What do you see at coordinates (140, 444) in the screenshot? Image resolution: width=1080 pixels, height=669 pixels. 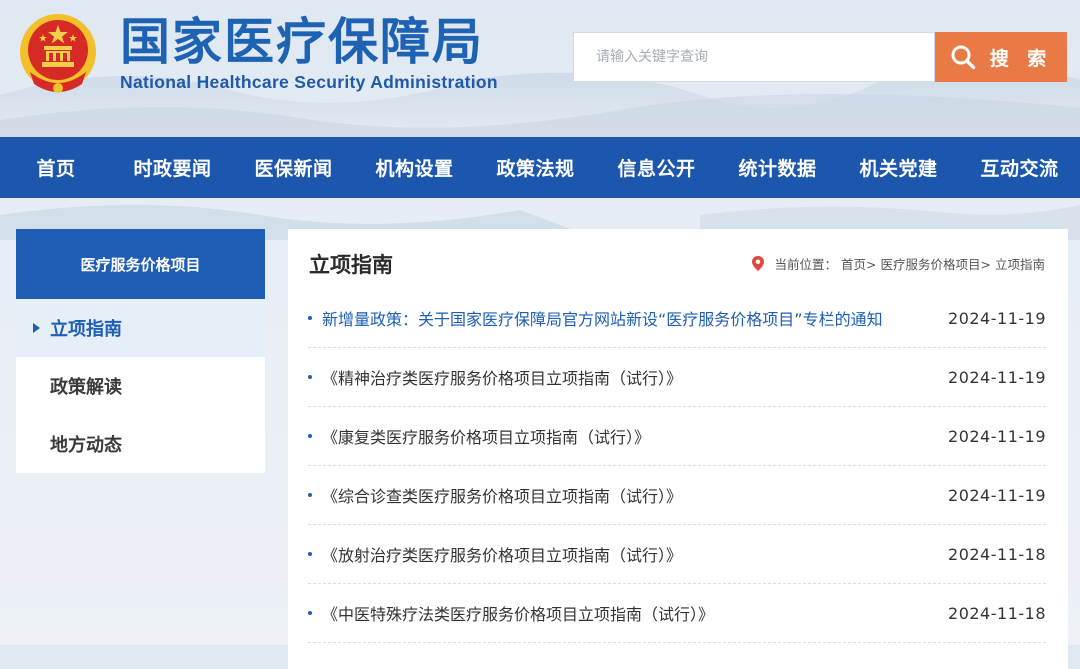 I see `sidebar-item-local-news: 地方动态` at bounding box center [140, 444].